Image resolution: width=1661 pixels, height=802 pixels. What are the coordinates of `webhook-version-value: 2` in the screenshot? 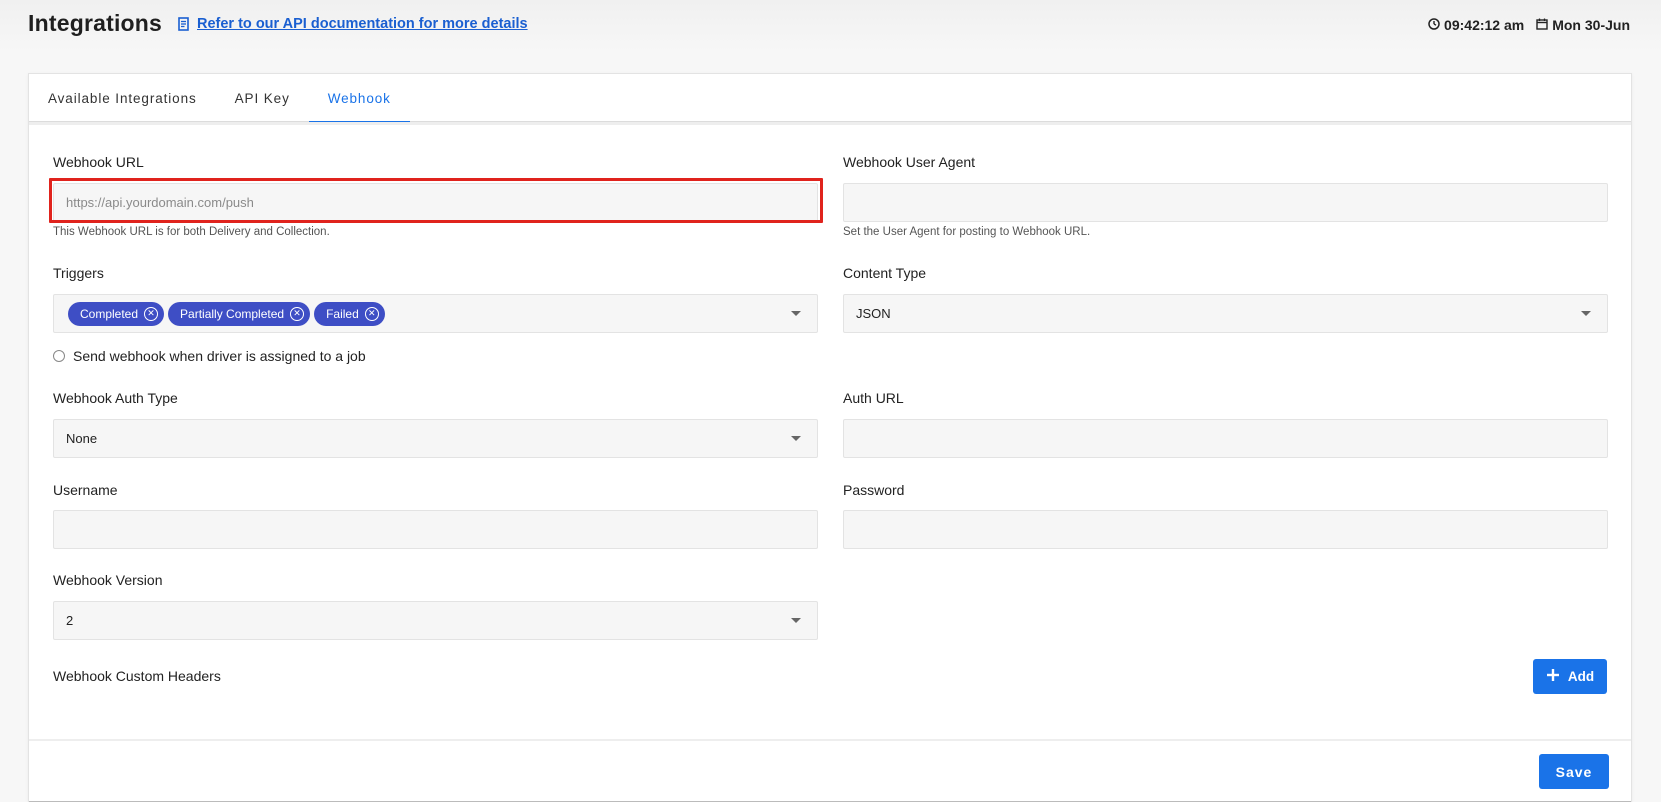 It's located at (70, 620).